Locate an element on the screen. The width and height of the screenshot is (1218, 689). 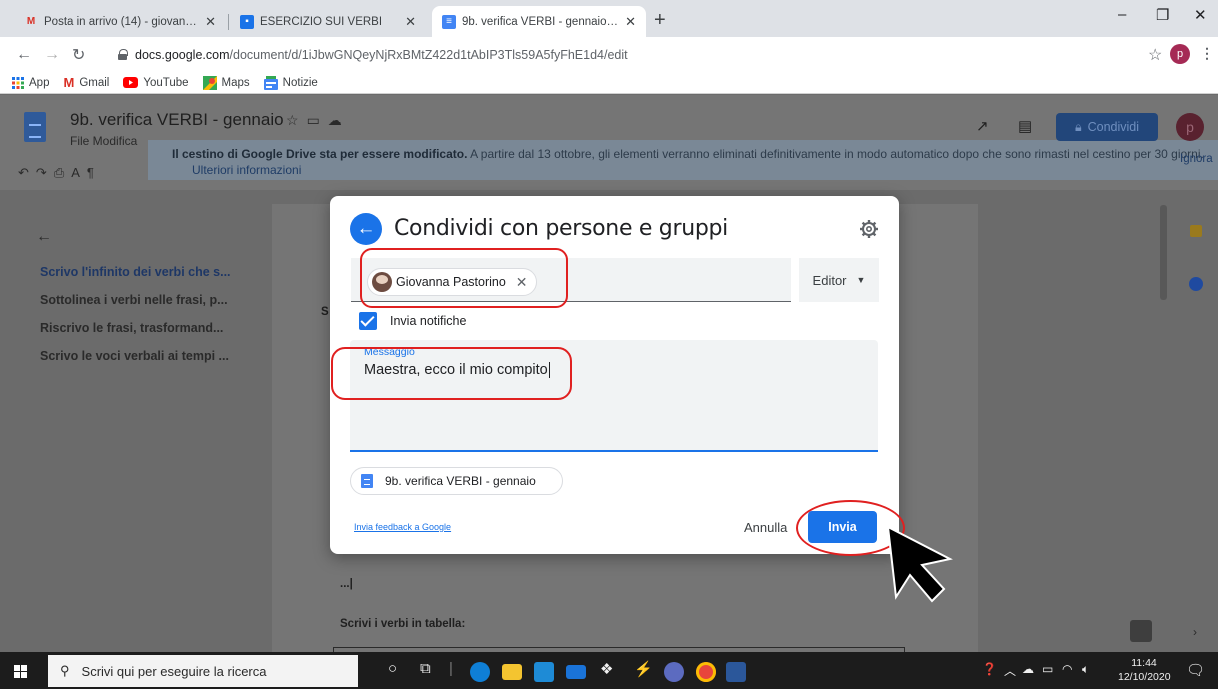
bookmark-youtube: YouTube is located at coordinates (156, 82).